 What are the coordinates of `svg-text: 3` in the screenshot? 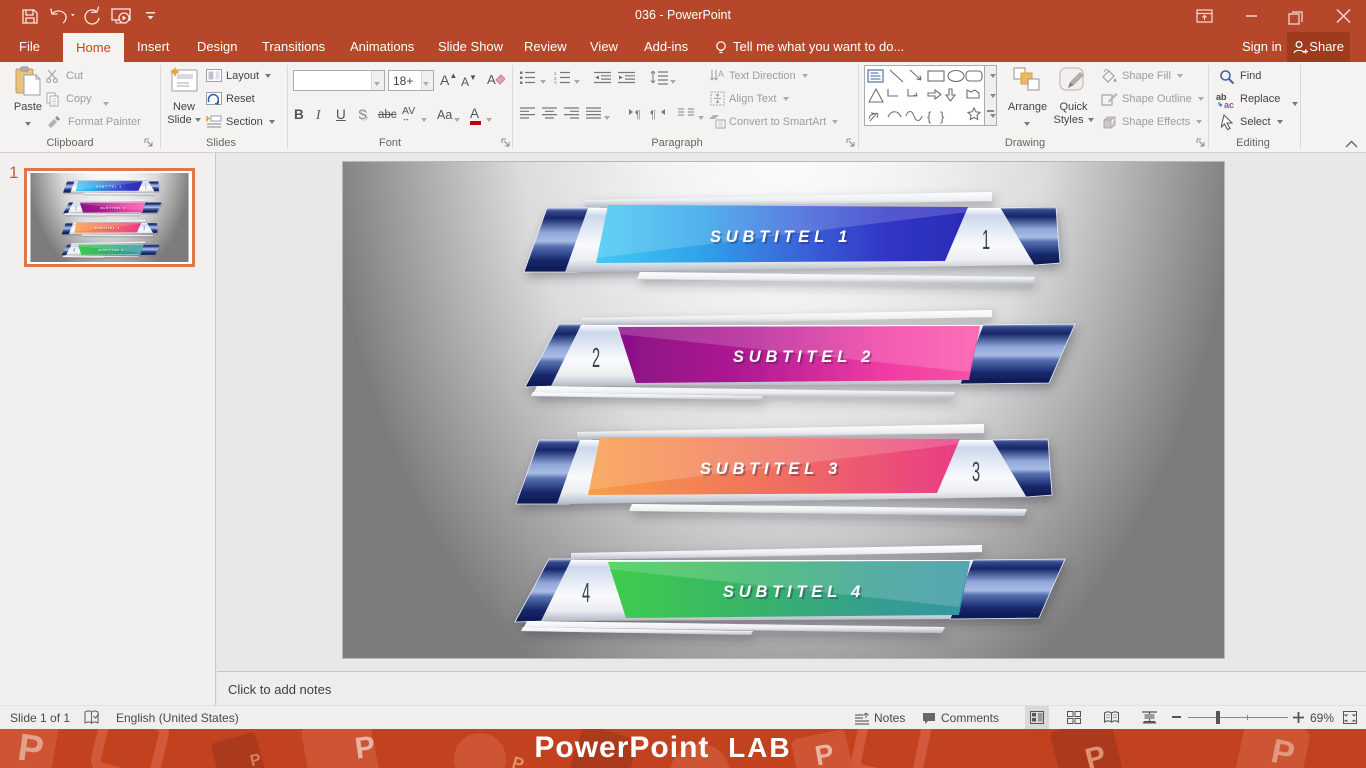 It's located at (555, 83).